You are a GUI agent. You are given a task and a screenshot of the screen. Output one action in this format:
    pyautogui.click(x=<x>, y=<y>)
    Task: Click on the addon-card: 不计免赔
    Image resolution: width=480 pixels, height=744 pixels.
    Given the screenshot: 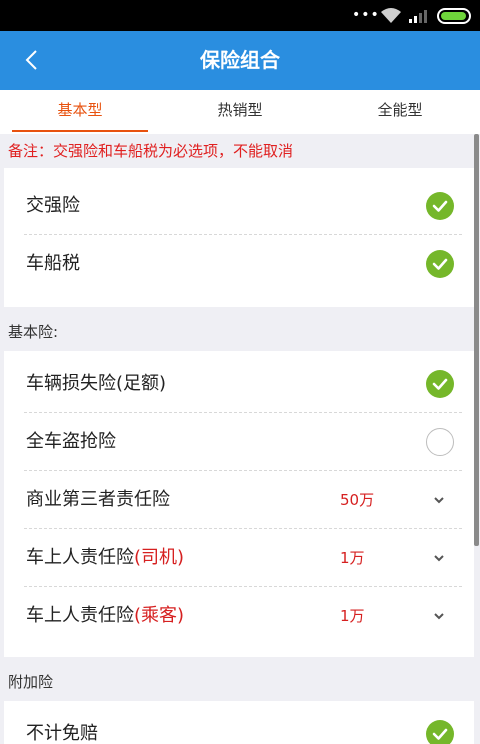 What is the action you would take?
    pyautogui.click(x=239, y=722)
    